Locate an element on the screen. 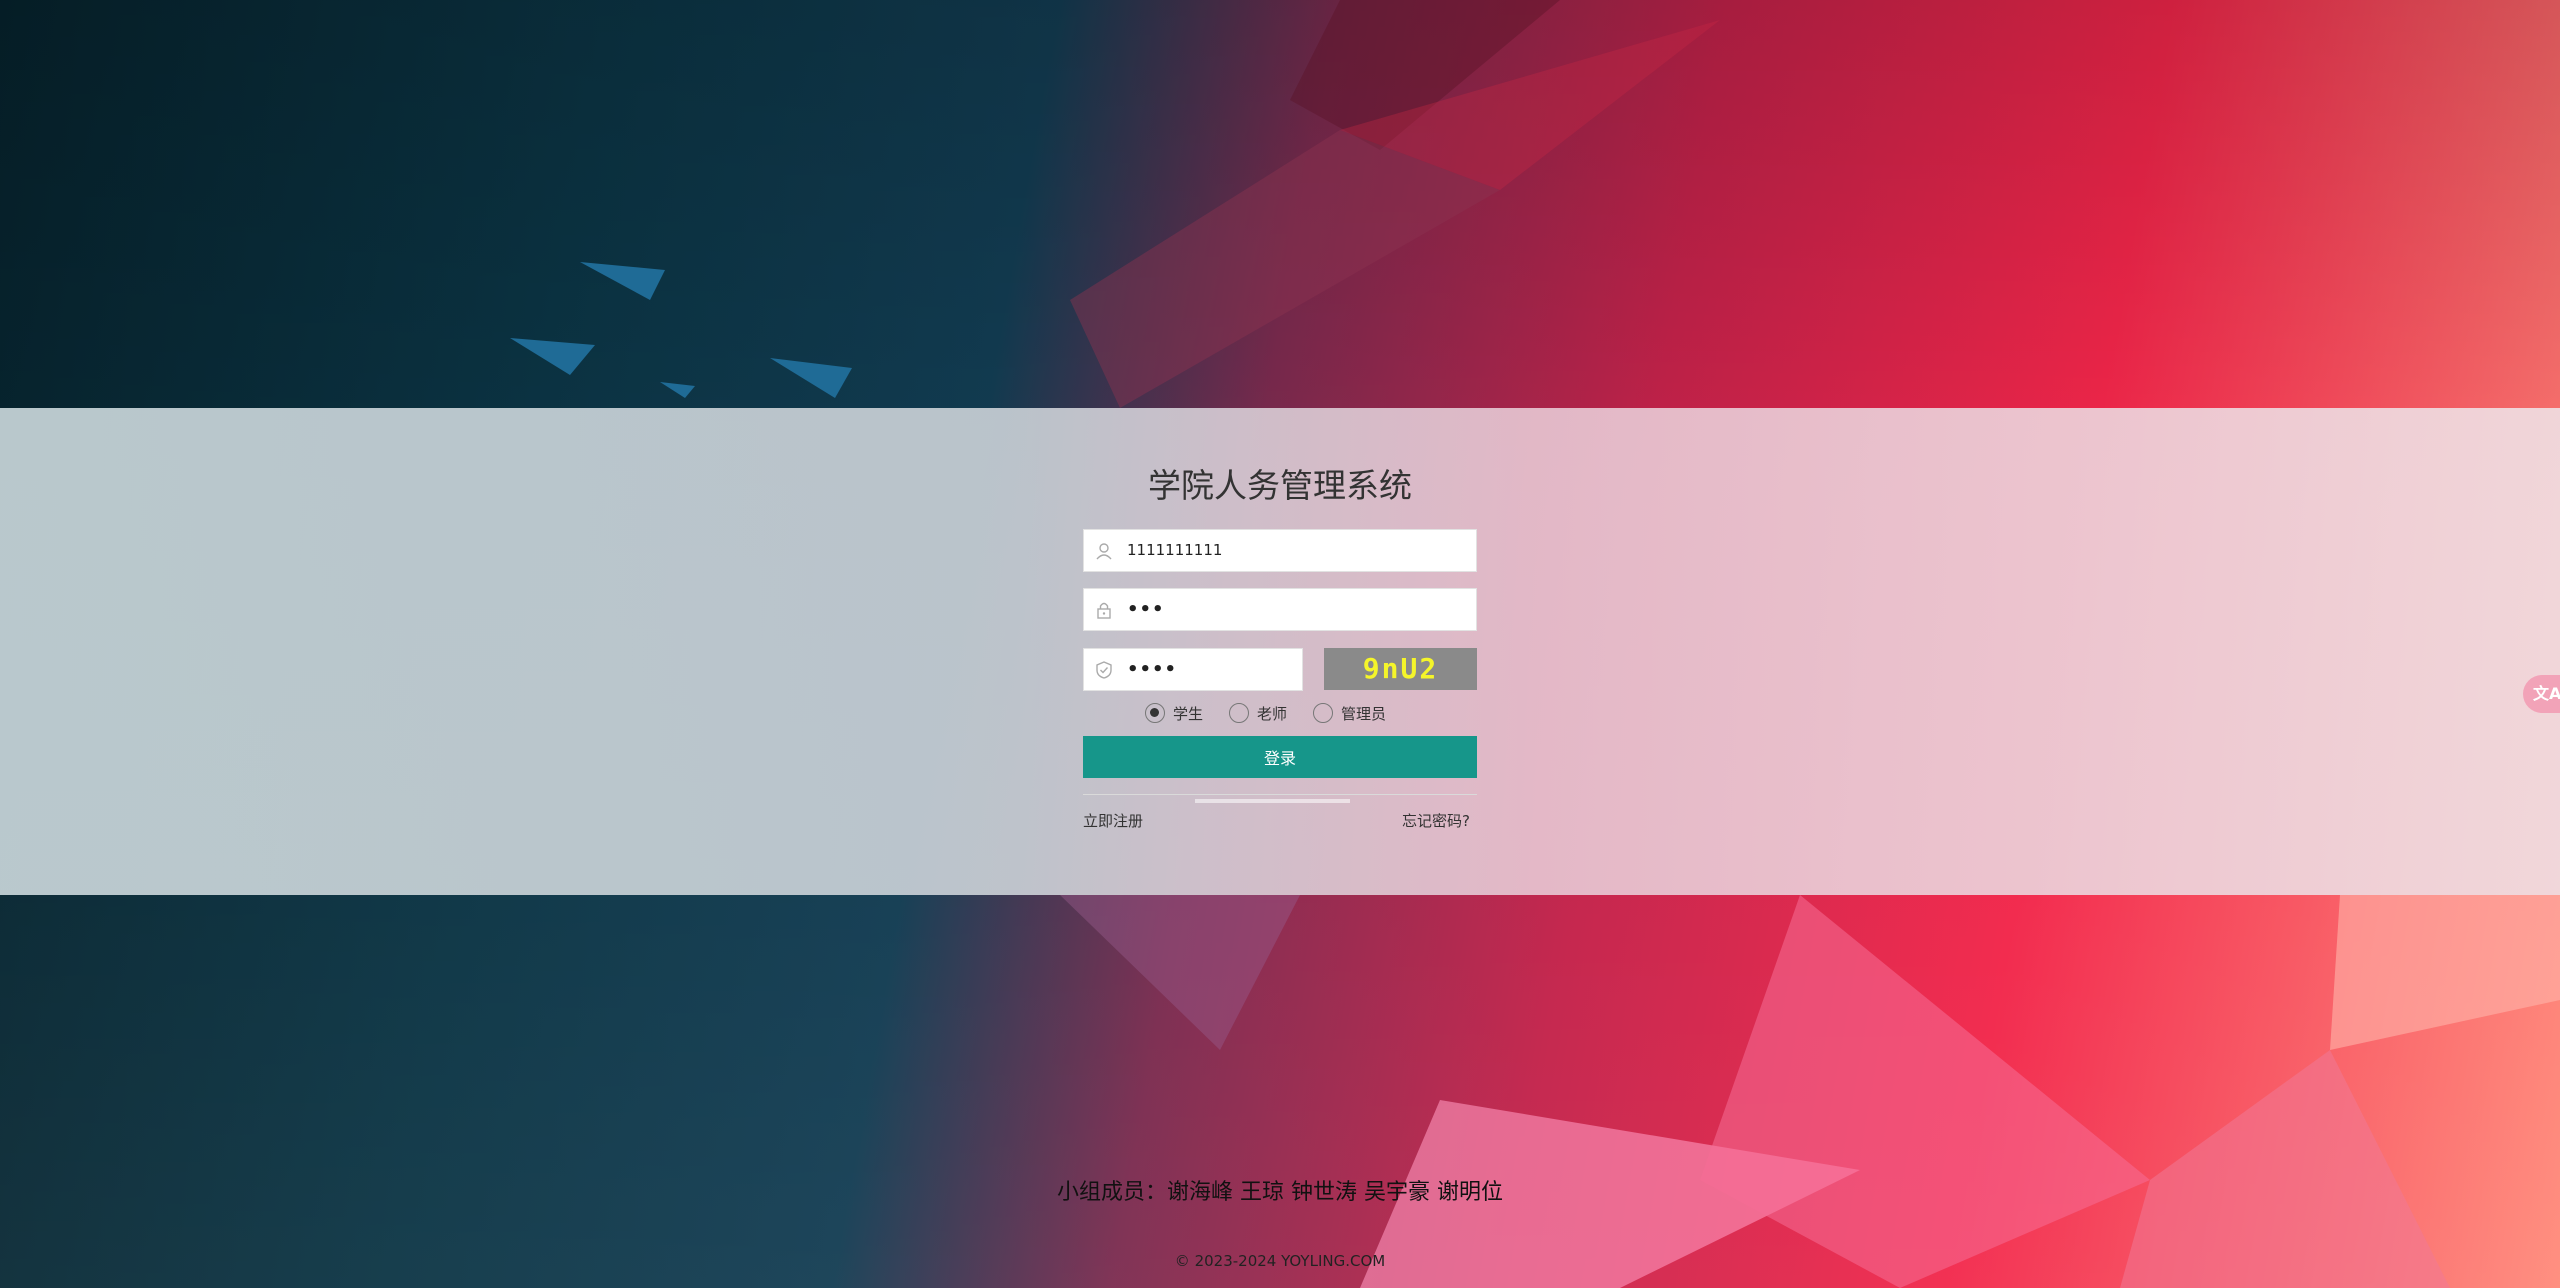 Image resolution: width=2560 pixels, height=1288 pixels. role-radio-admin is located at coordinates (1323, 713).